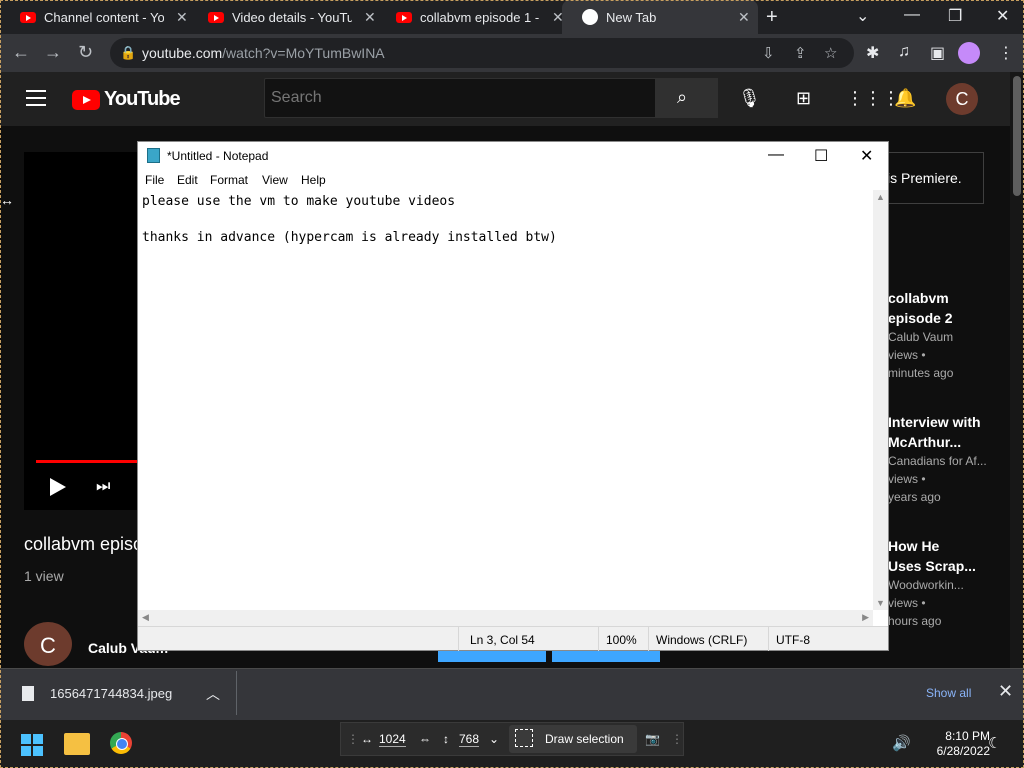 The image size is (1024, 768). I want to click on resize-cursor-icon: ↔, so click(7, 200).